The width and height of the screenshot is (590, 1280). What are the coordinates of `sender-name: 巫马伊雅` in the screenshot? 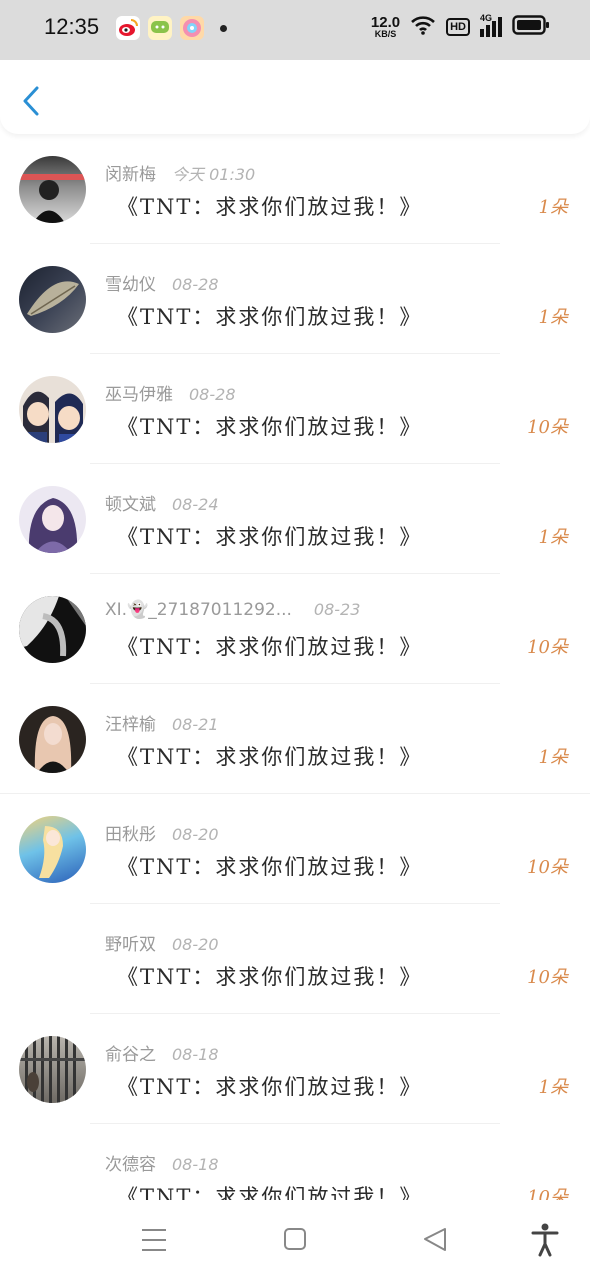 It's located at (139, 395).